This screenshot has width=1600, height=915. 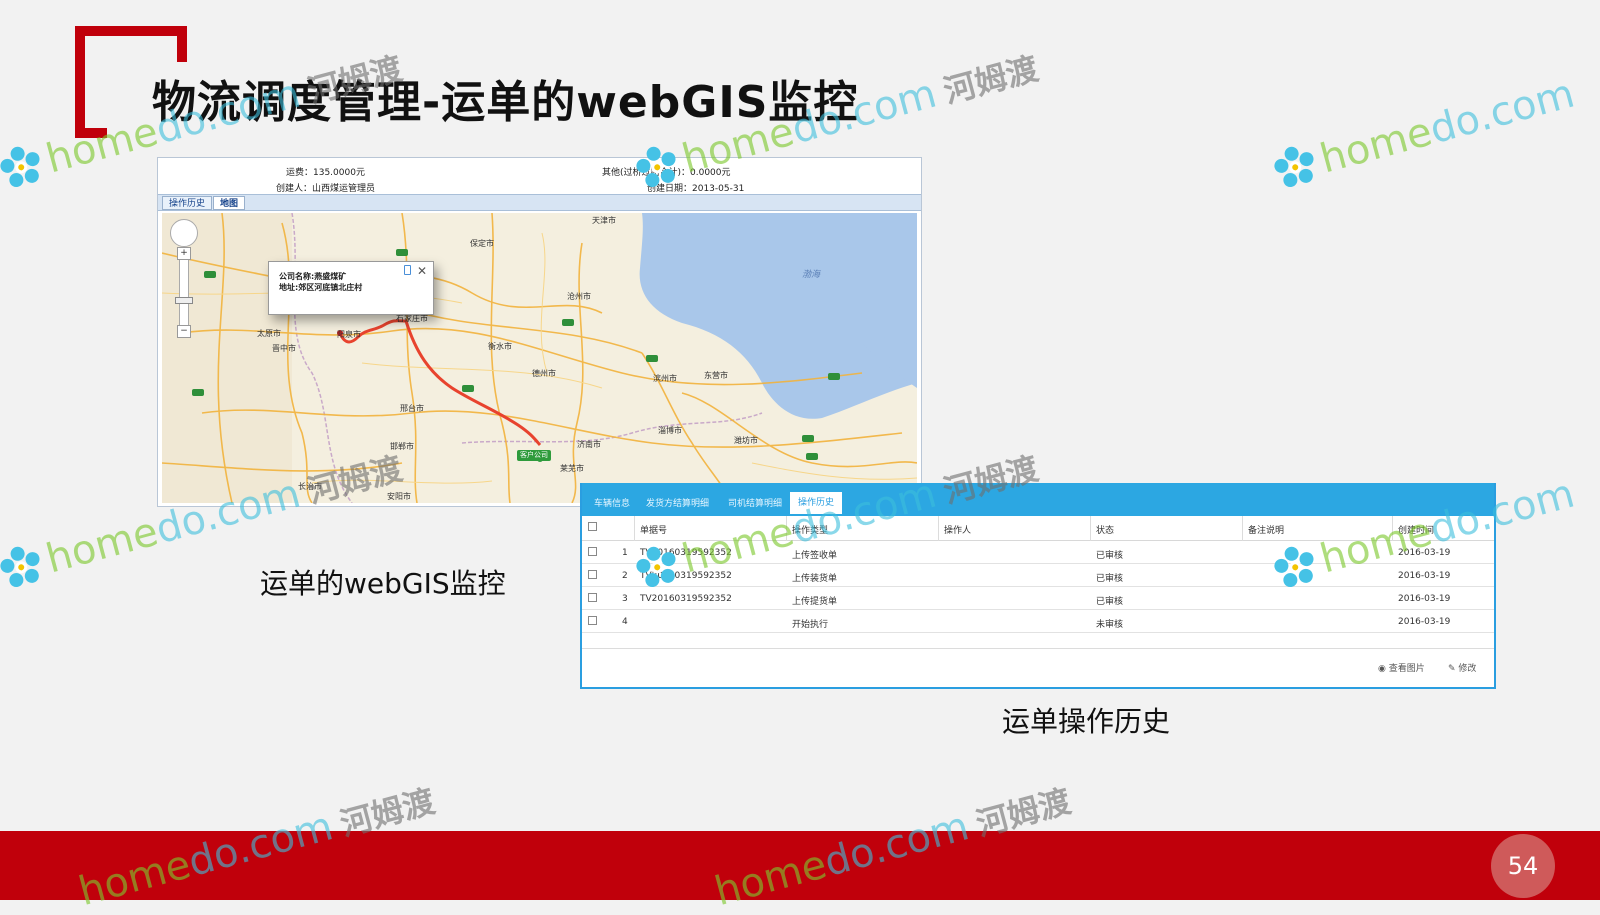 I want to click on column-header: 状态, so click(x=1105, y=529).